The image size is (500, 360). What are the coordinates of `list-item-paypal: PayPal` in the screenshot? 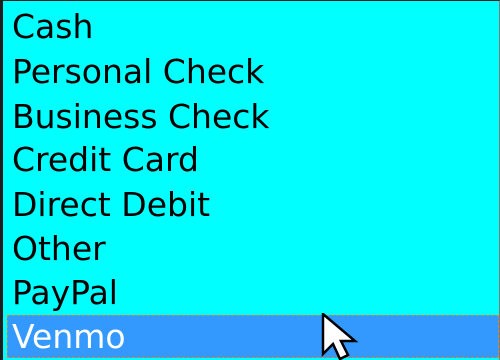 It's located at (252, 292).